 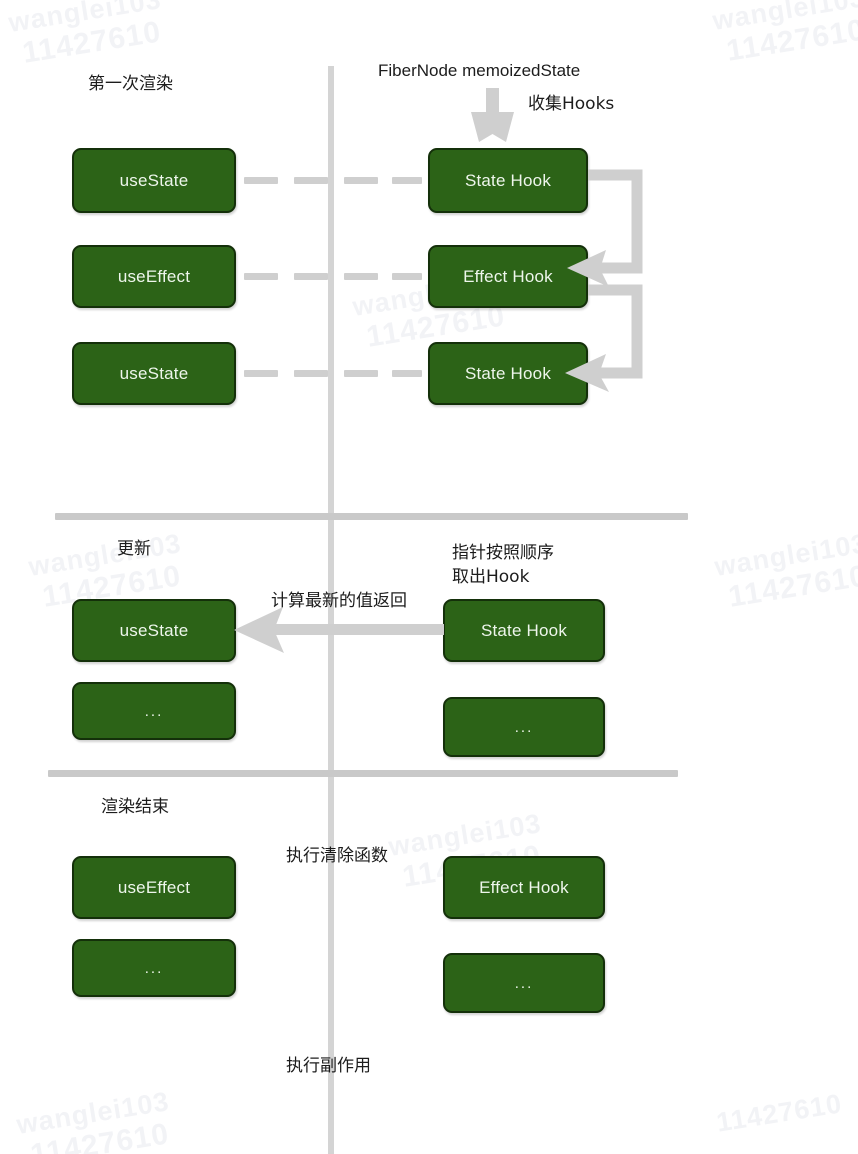 I want to click on section-title-update: 更新, so click(x=134, y=549).